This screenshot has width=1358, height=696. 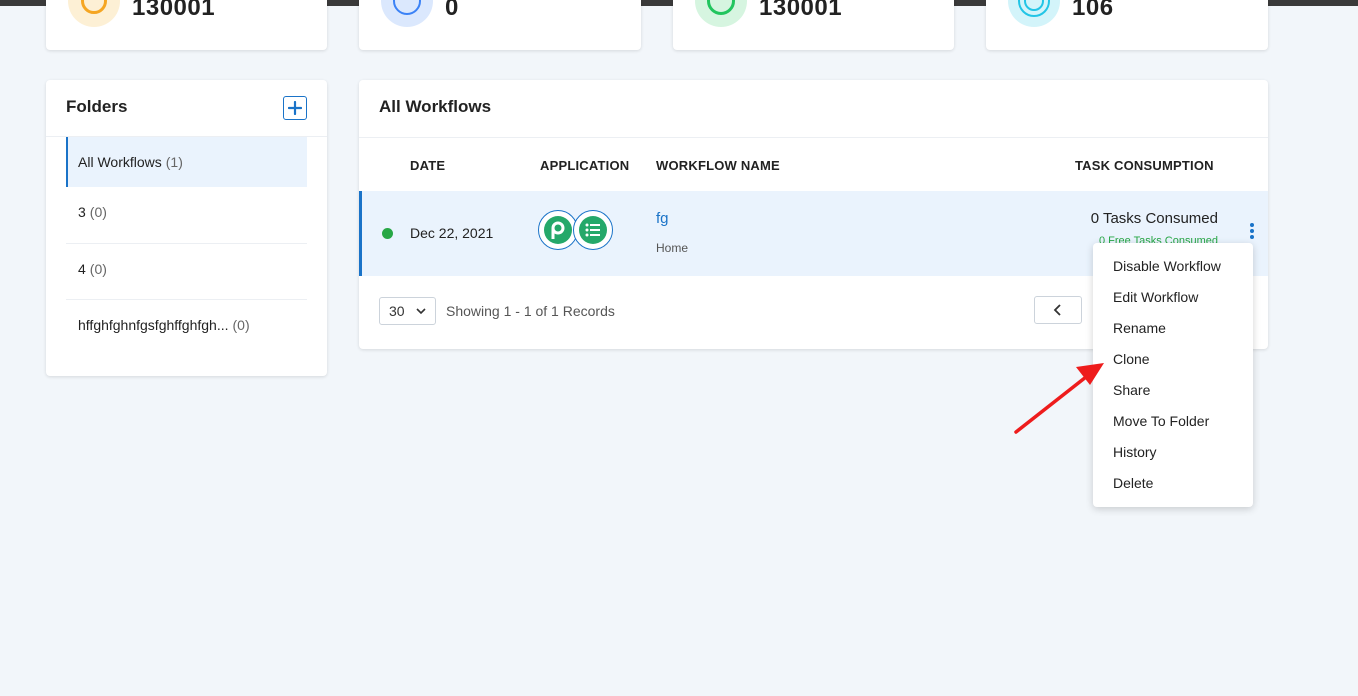 What do you see at coordinates (1173, 483) in the screenshot?
I see `menu-item-delete: Delete` at bounding box center [1173, 483].